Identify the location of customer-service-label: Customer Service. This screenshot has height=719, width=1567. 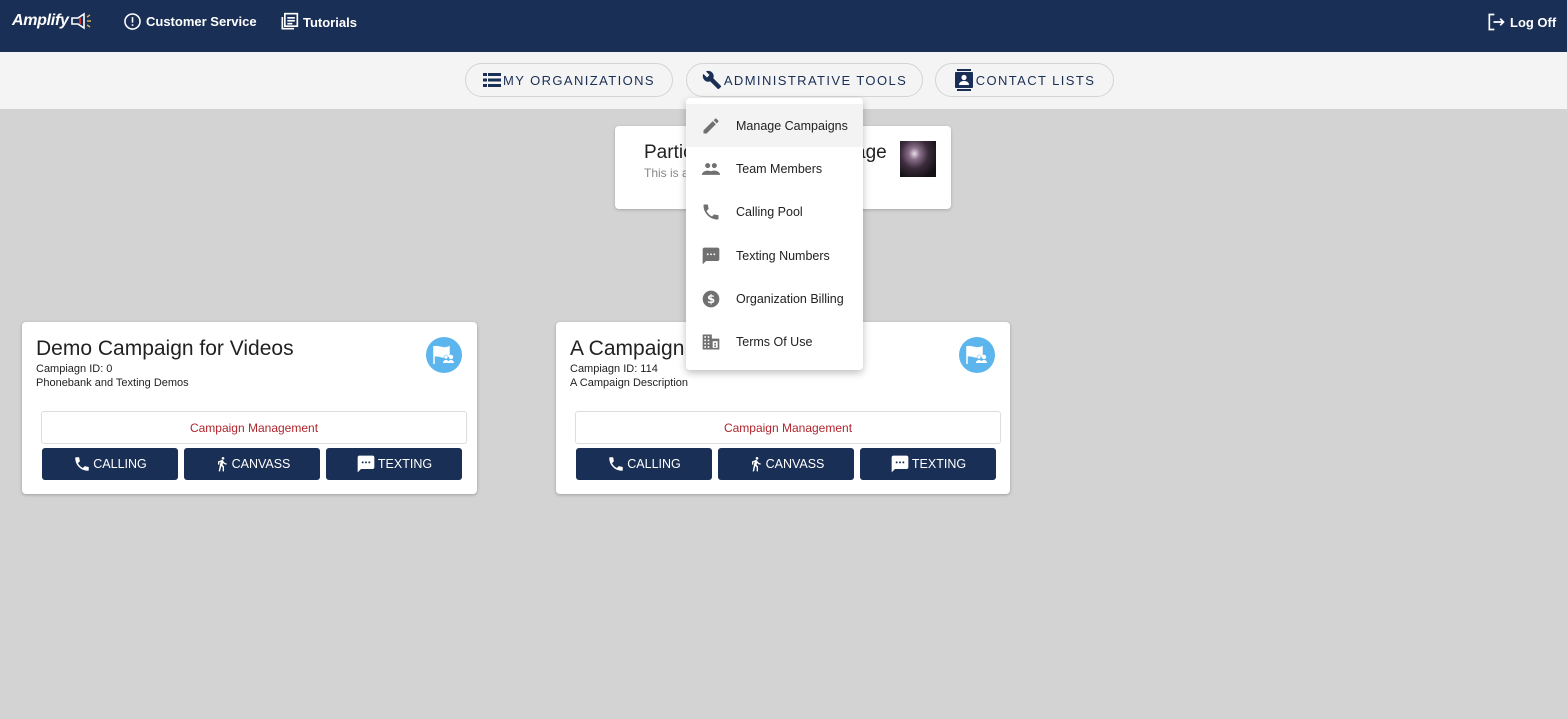
(201, 21).